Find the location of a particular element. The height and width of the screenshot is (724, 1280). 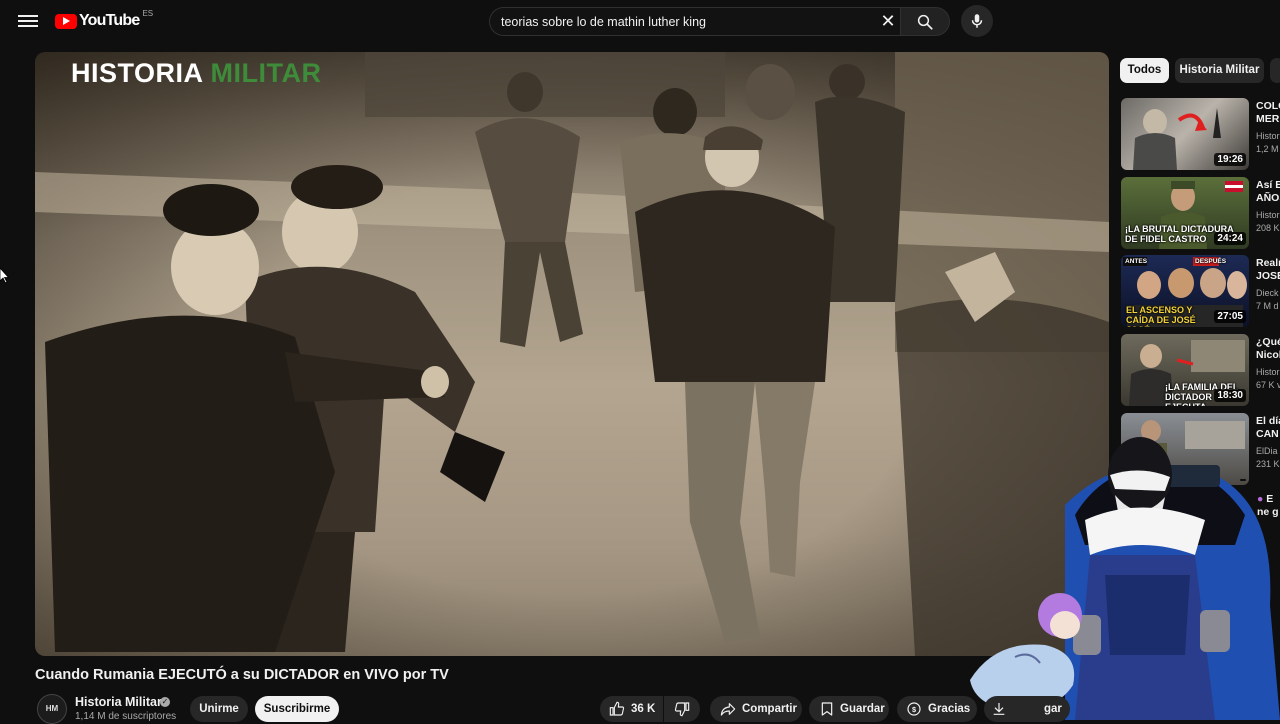

download-button: gar is located at coordinates (1027, 709).